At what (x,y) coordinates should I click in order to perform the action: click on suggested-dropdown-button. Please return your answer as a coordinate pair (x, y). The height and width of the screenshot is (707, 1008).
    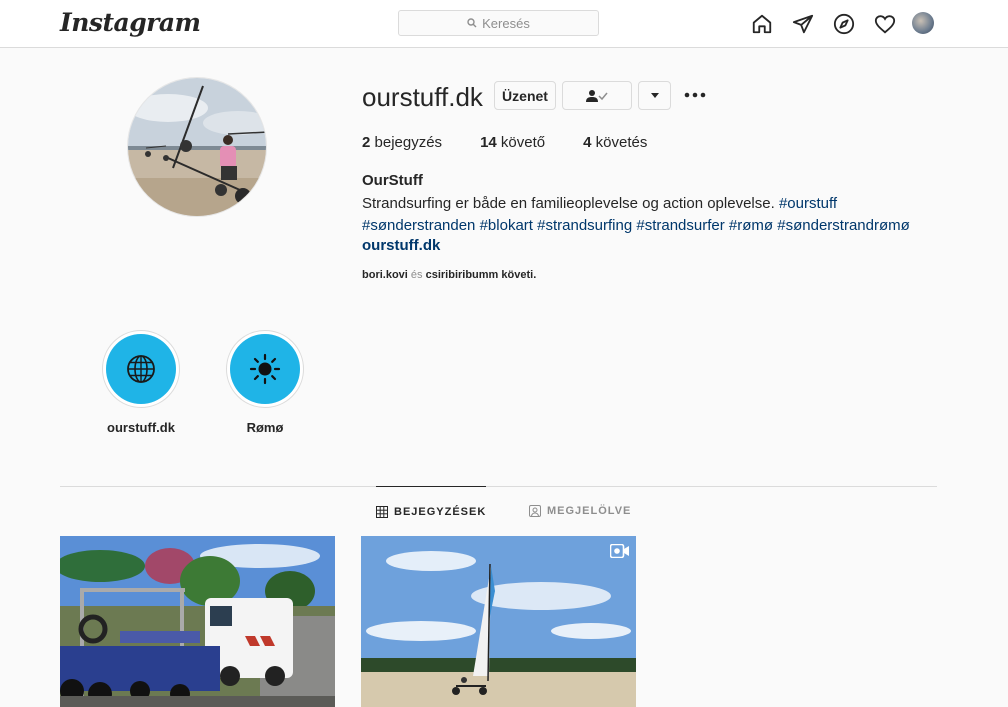
    Looking at the image, I should click on (654, 95).